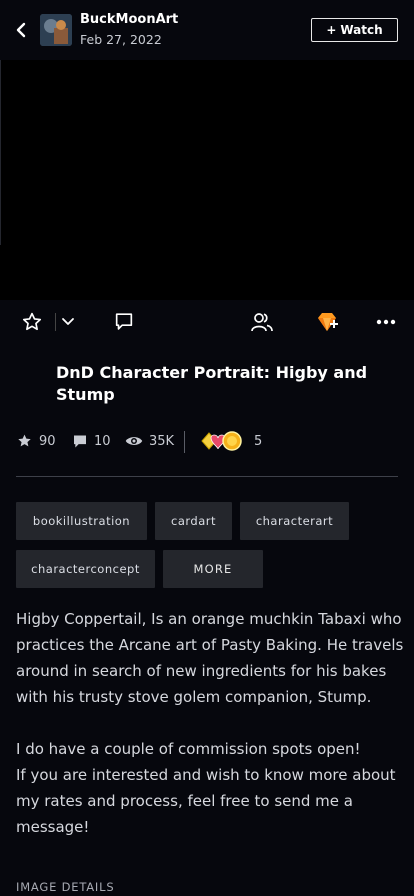  What do you see at coordinates (162, 441) in the screenshot?
I see `views-count: 35K` at bounding box center [162, 441].